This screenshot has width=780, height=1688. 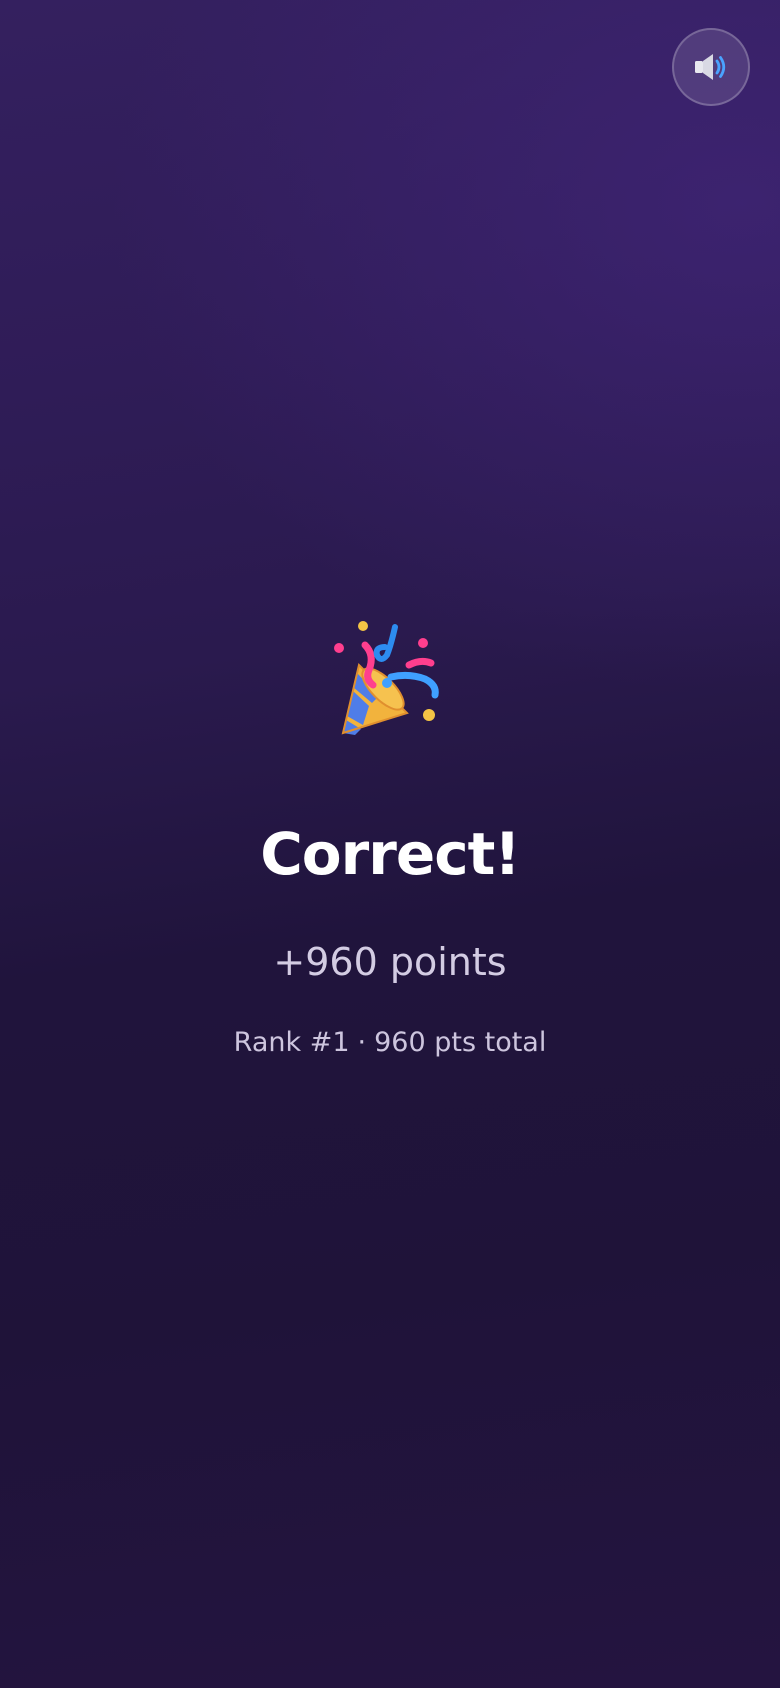 What do you see at coordinates (291, 1042) in the screenshot?
I see `rank-label: Rank #1` at bounding box center [291, 1042].